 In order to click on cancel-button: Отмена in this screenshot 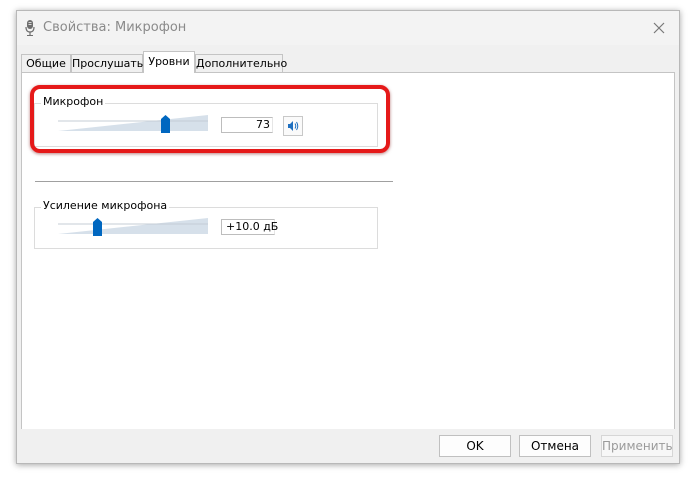, I will do `click(555, 446)`.